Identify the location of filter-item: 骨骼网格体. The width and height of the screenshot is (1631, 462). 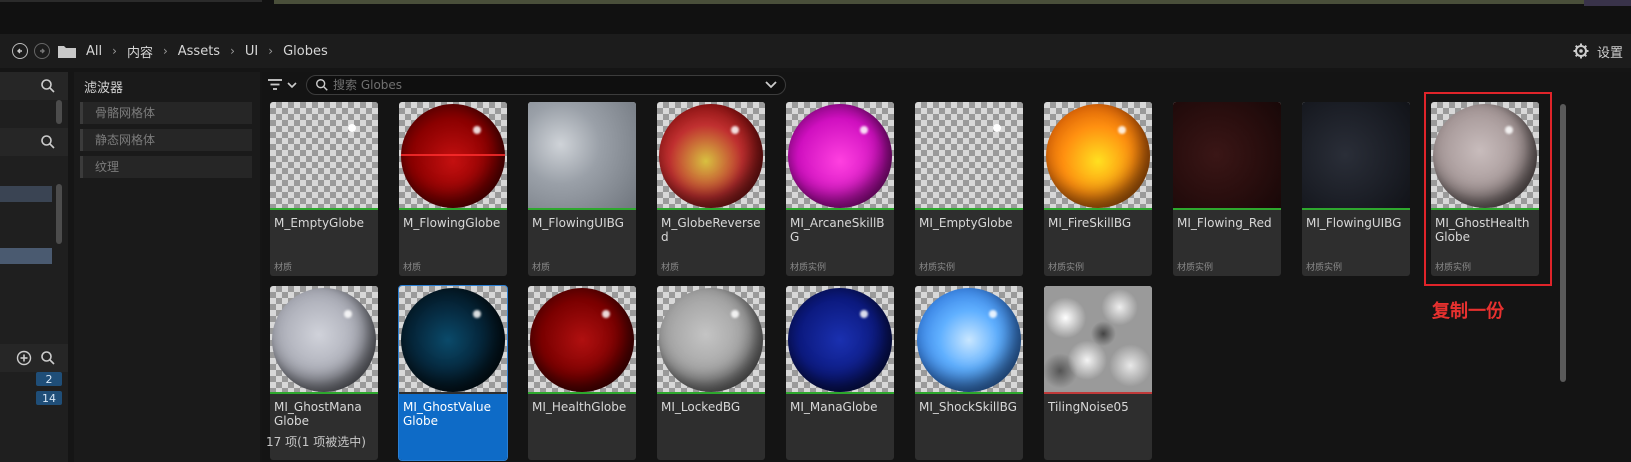
(166, 113).